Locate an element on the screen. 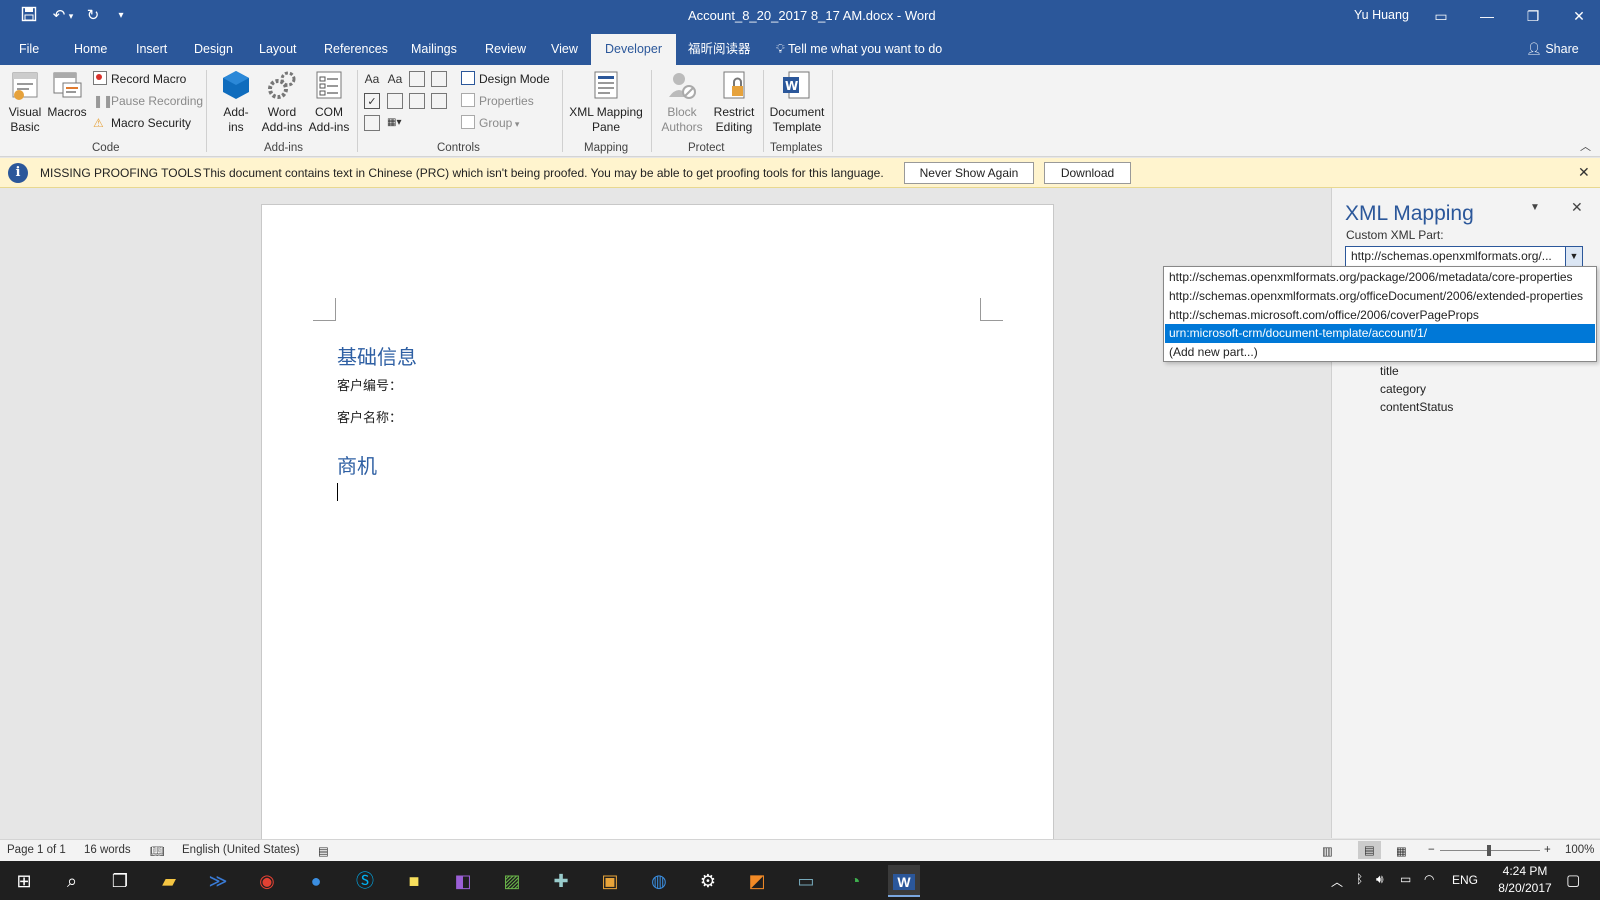 This screenshot has height=900, width=1600. sublime-text-icon: ▣ is located at coordinates (610, 881).